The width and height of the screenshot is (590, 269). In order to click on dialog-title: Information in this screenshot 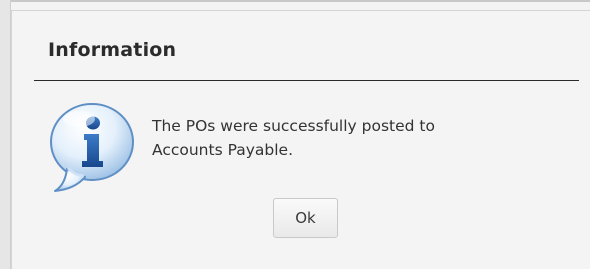, I will do `click(112, 50)`.